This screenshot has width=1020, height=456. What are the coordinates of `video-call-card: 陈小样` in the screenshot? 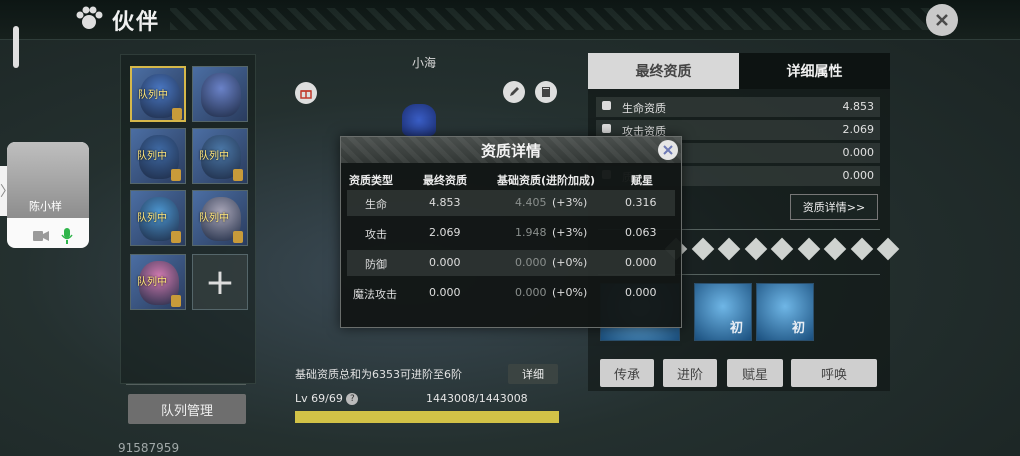 It's located at (48, 195).